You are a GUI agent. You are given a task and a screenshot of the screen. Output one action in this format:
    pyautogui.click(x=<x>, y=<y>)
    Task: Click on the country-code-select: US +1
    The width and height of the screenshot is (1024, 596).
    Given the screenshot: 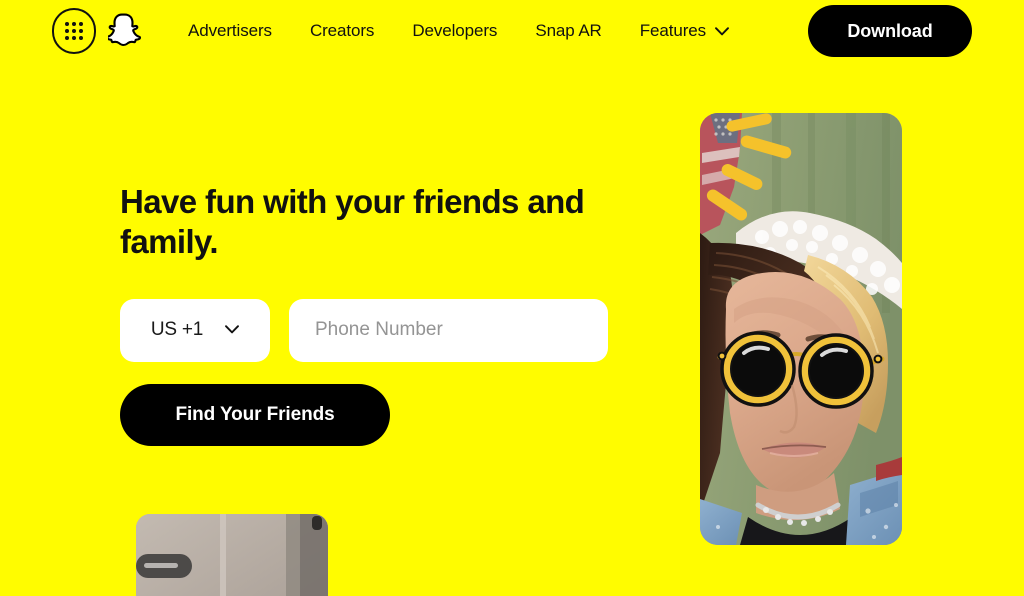 What is the action you would take?
    pyautogui.click(x=195, y=330)
    